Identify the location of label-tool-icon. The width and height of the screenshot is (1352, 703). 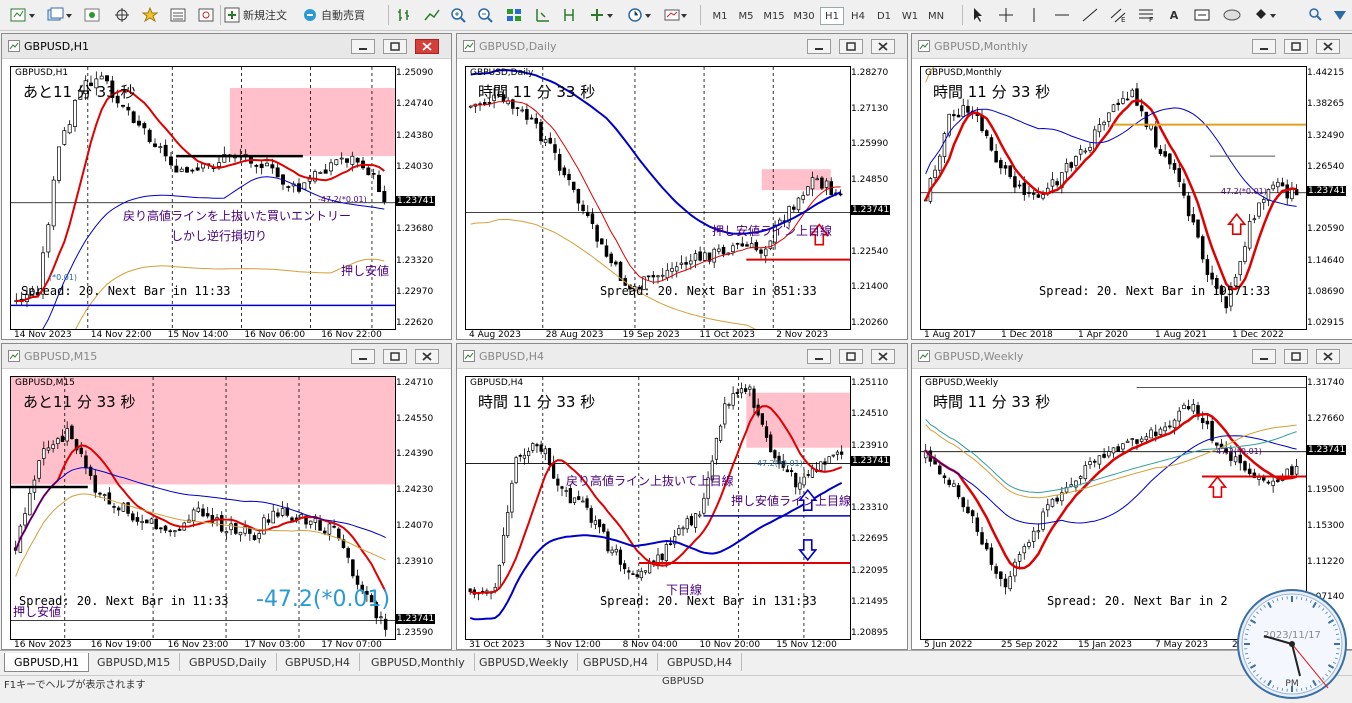
(1202, 15).